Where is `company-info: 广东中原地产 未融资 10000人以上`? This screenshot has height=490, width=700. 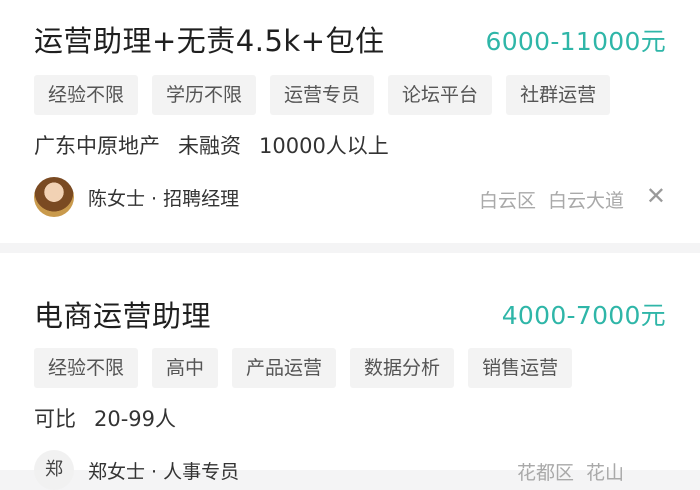
company-info: 广东中原地产 未融资 10000人以上 is located at coordinates (211, 145).